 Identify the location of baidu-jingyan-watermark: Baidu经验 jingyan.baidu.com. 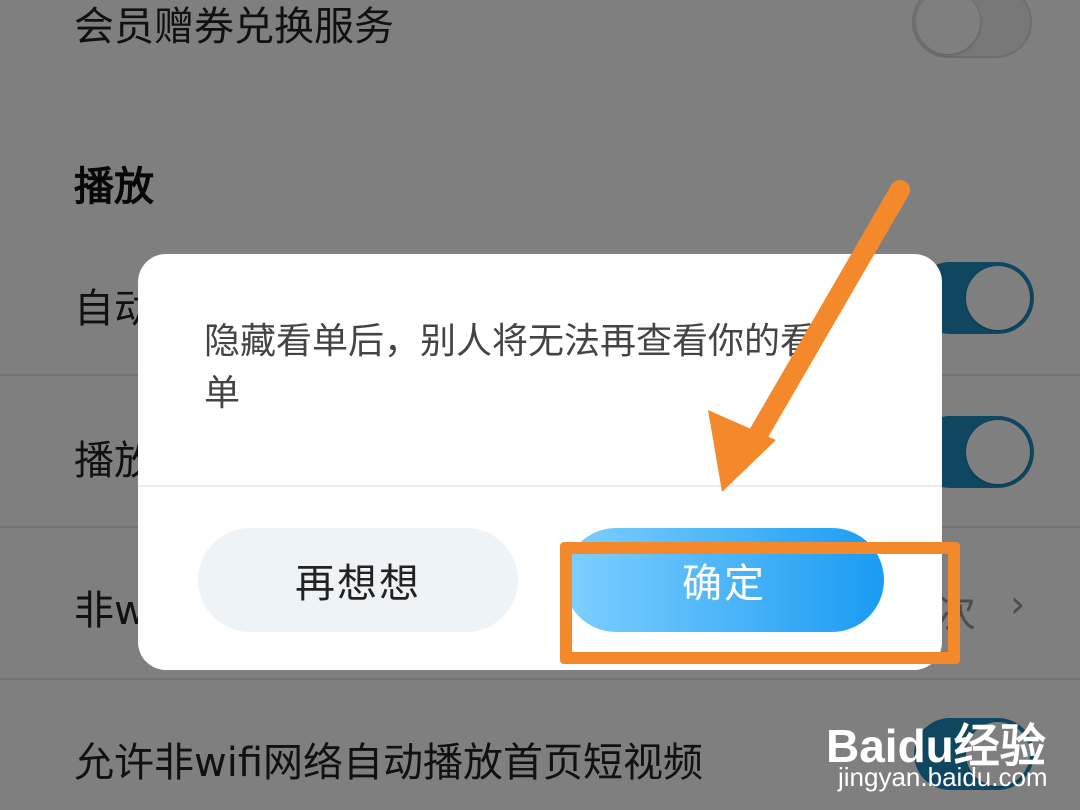
(951, 745).